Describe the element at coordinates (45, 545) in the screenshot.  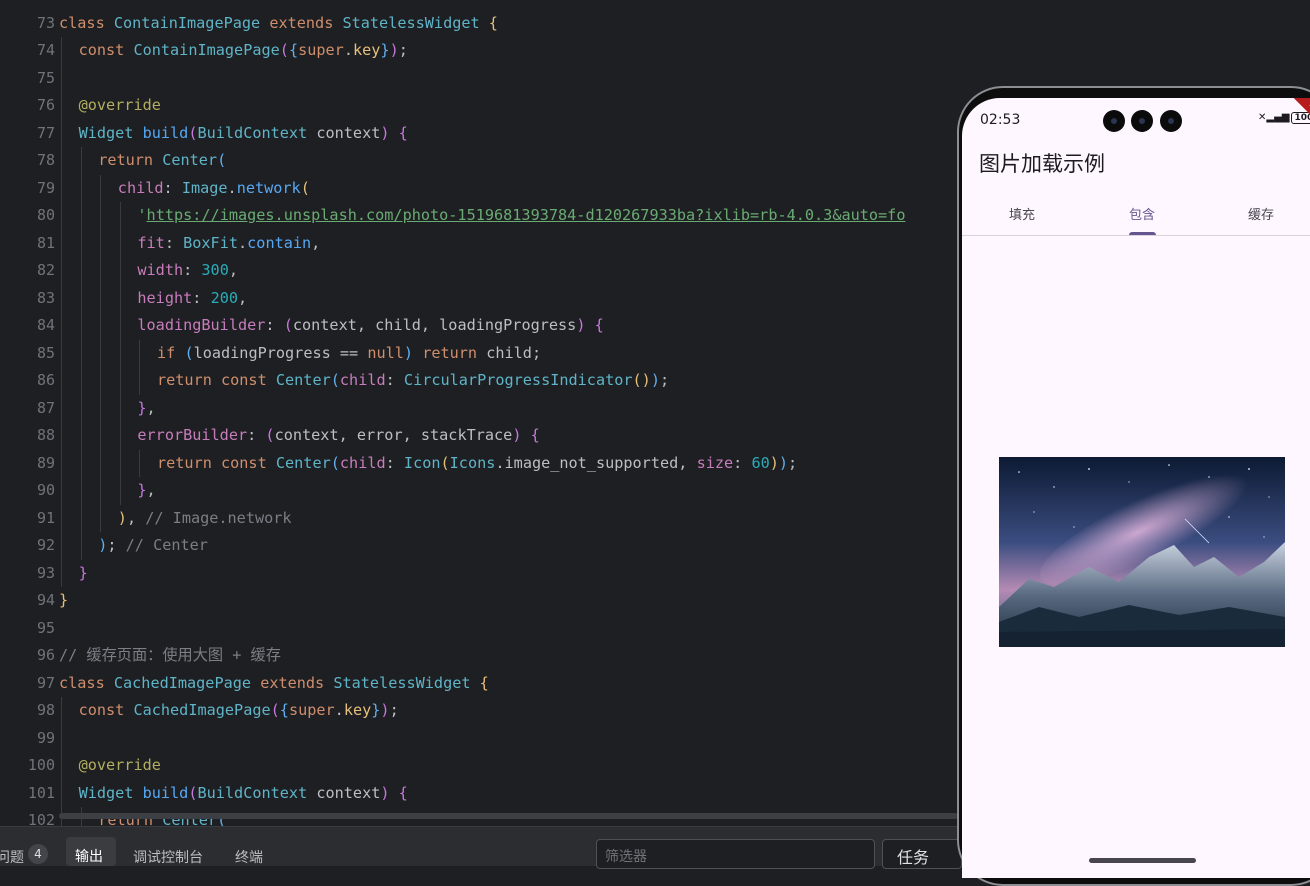
I see `line-number: 92` at that location.